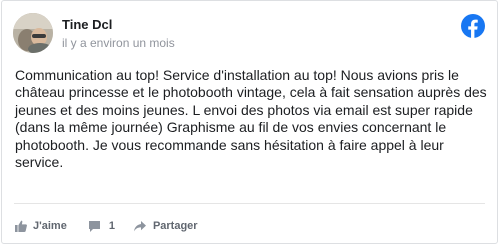  Describe the element at coordinates (249, 203) in the screenshot. I see `divider` at that location.